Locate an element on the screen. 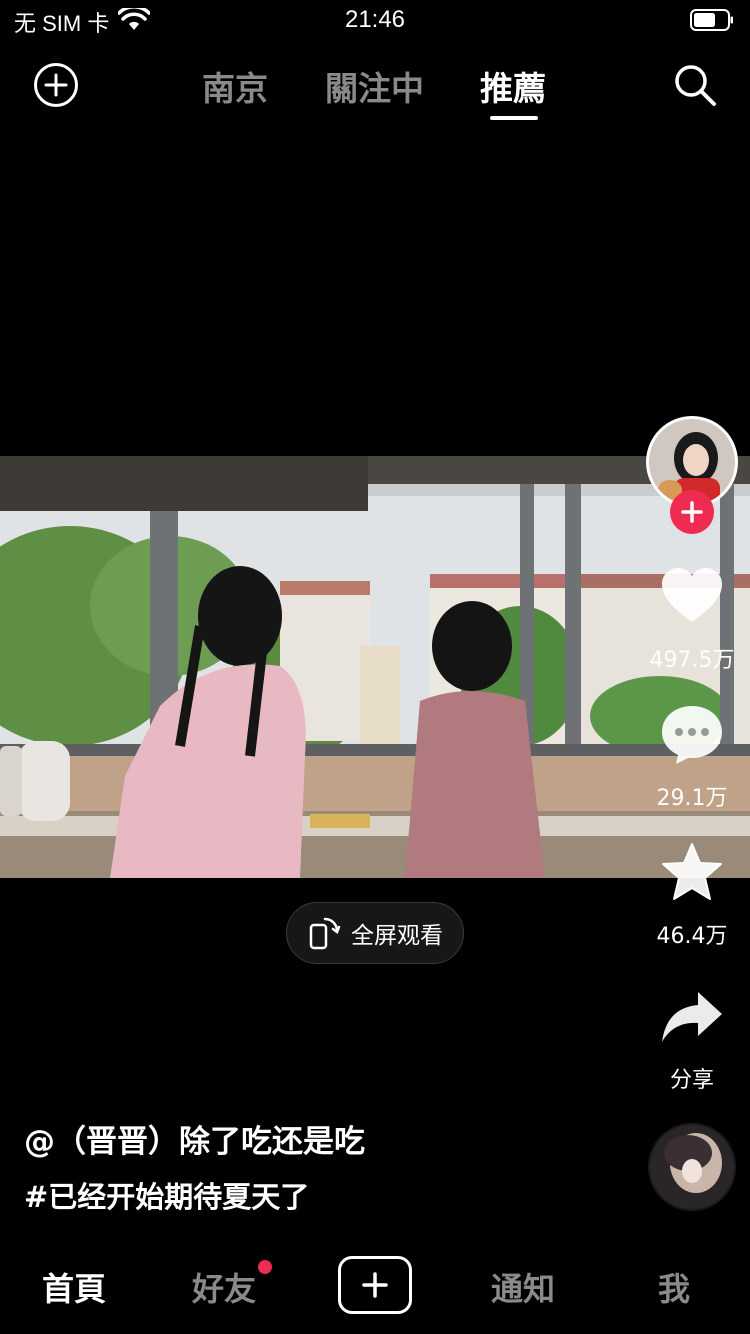  nav-me: 我 is located at coordinates (674, 1287).